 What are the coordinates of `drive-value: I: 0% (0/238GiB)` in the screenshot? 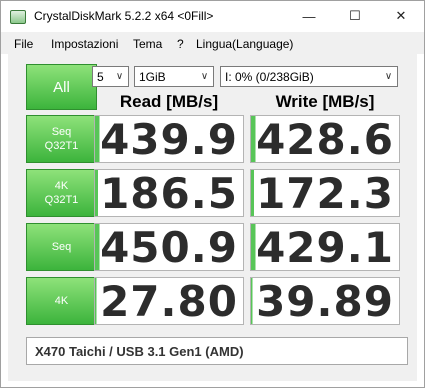 It's located at (269, 77).